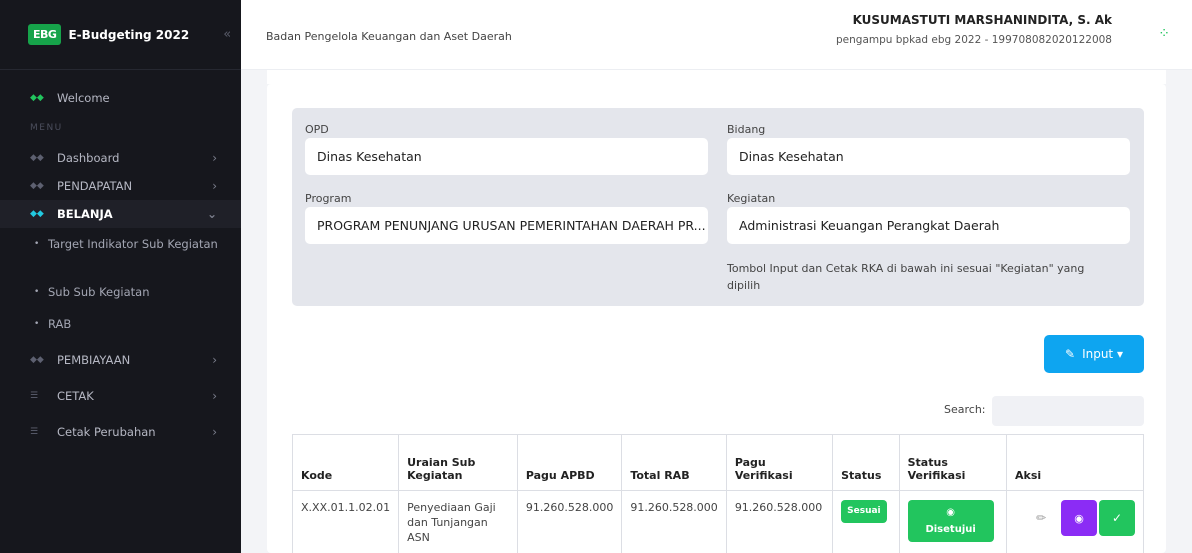 The image size is (1192, 553). I want to click on sidebar-subitem-label: Target Indikator Sub Kegiatan, so click(133, 244).